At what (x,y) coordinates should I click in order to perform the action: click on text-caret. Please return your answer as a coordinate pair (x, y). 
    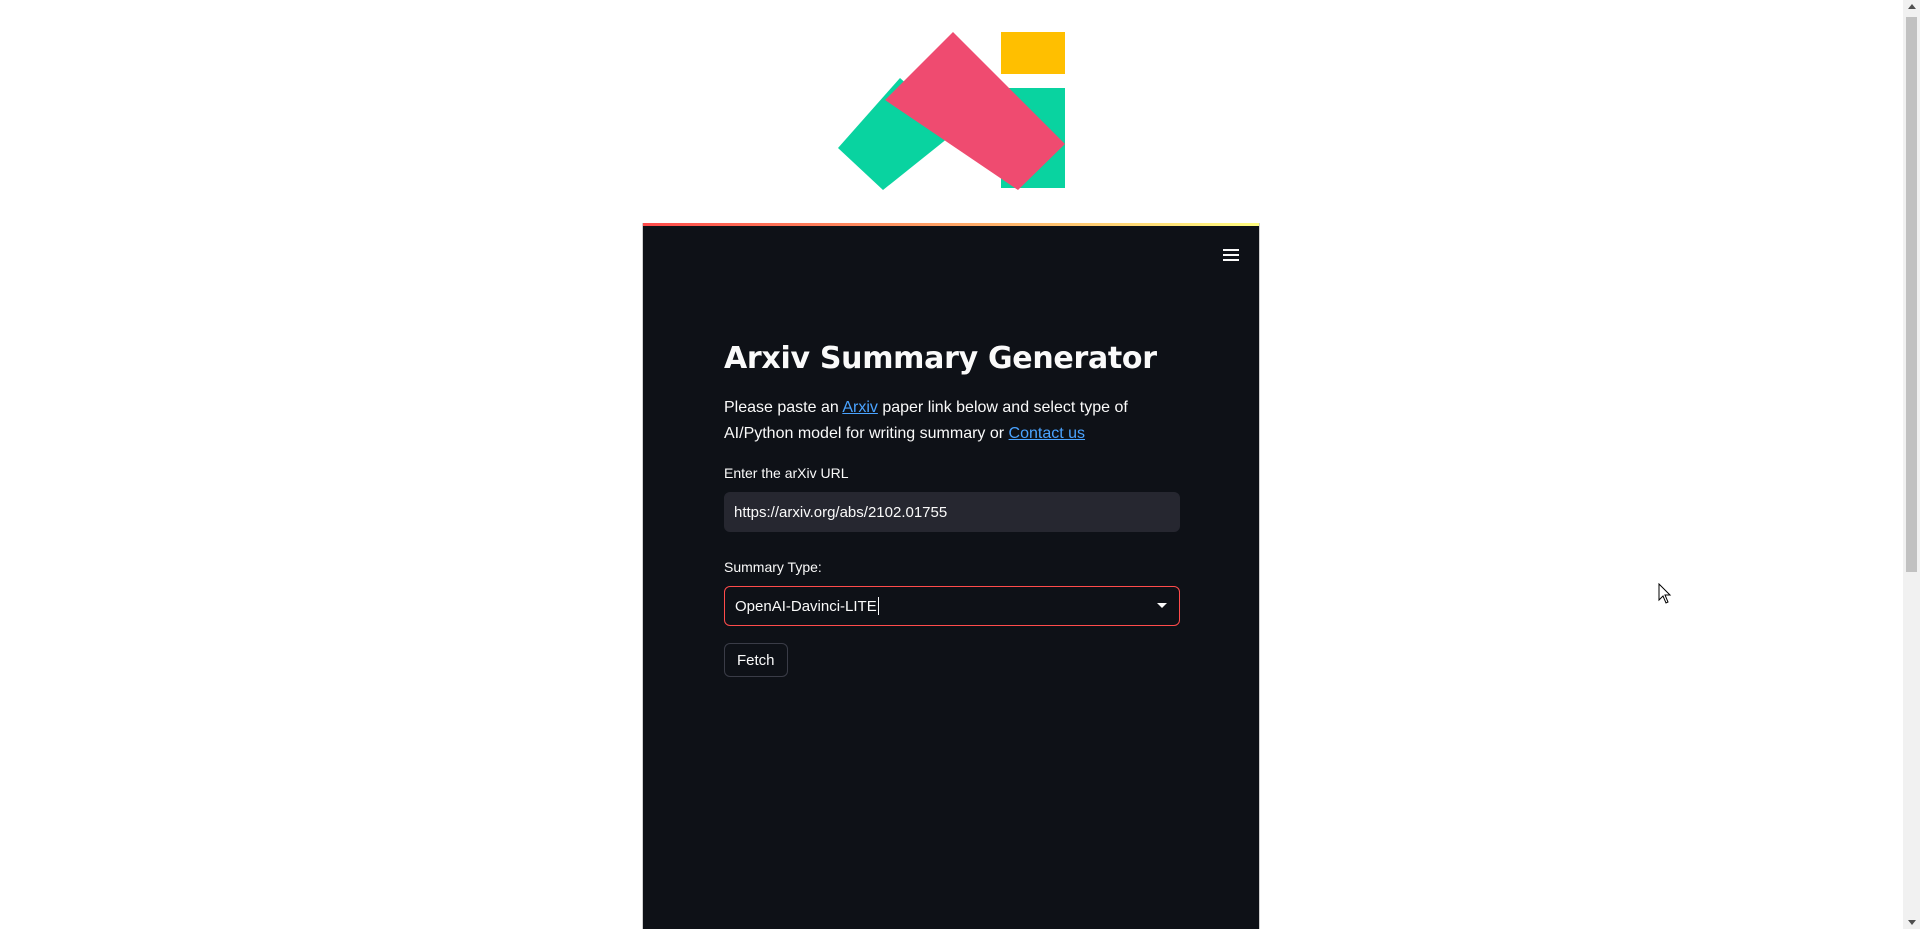
    Looking at the image, I should click on (878, 606).